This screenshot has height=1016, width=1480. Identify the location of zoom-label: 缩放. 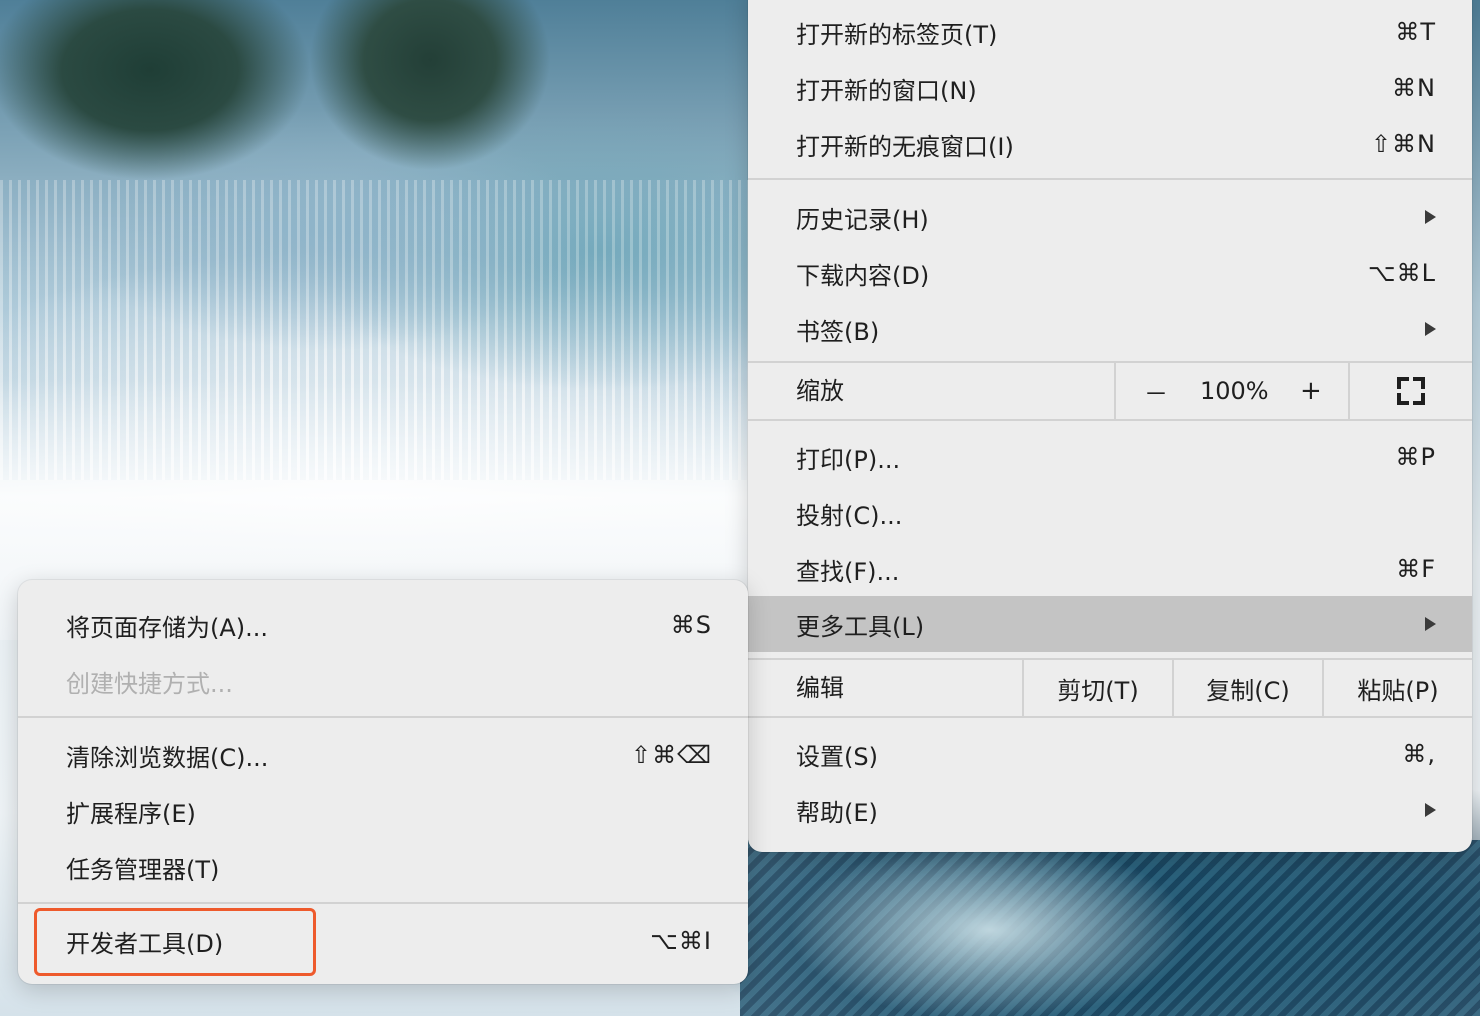
(820, 391).